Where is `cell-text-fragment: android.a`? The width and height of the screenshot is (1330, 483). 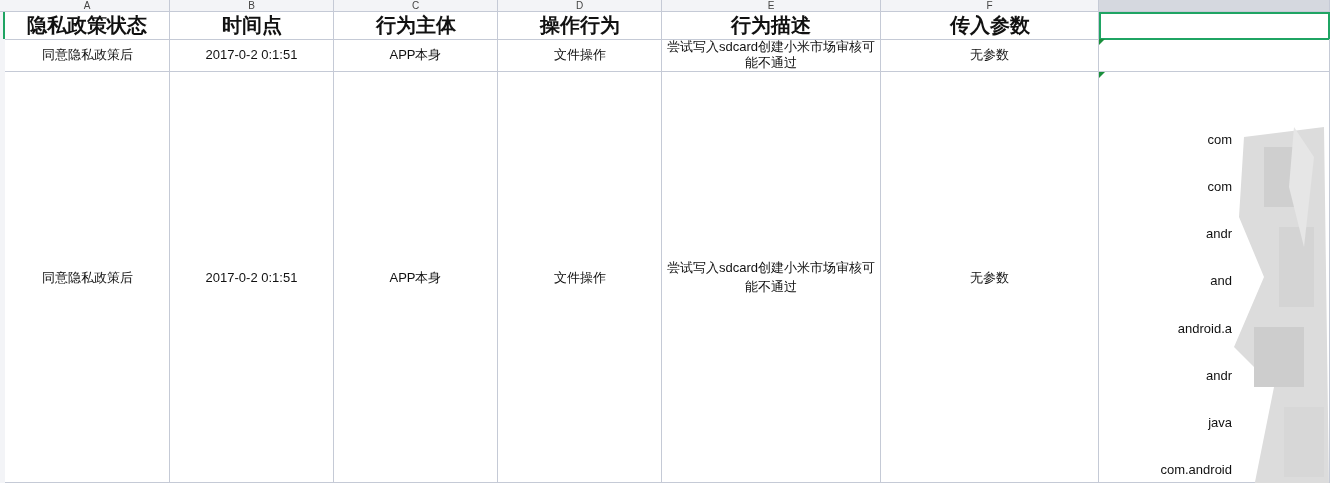 cell-text-fragment: android.a is located at coordinates (1204, 328).